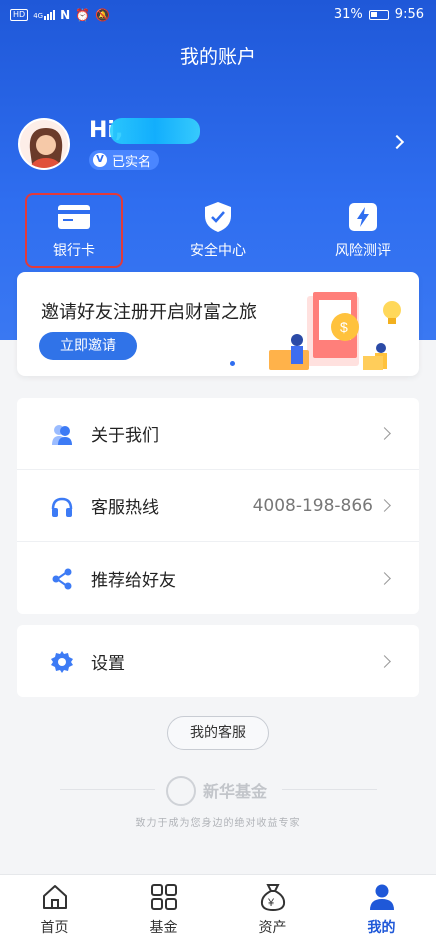  What do you see at coordinates (313, 506) in the screenshot?
I see `hotline-number: 4008-198-866` at bounding box center [313, 506].